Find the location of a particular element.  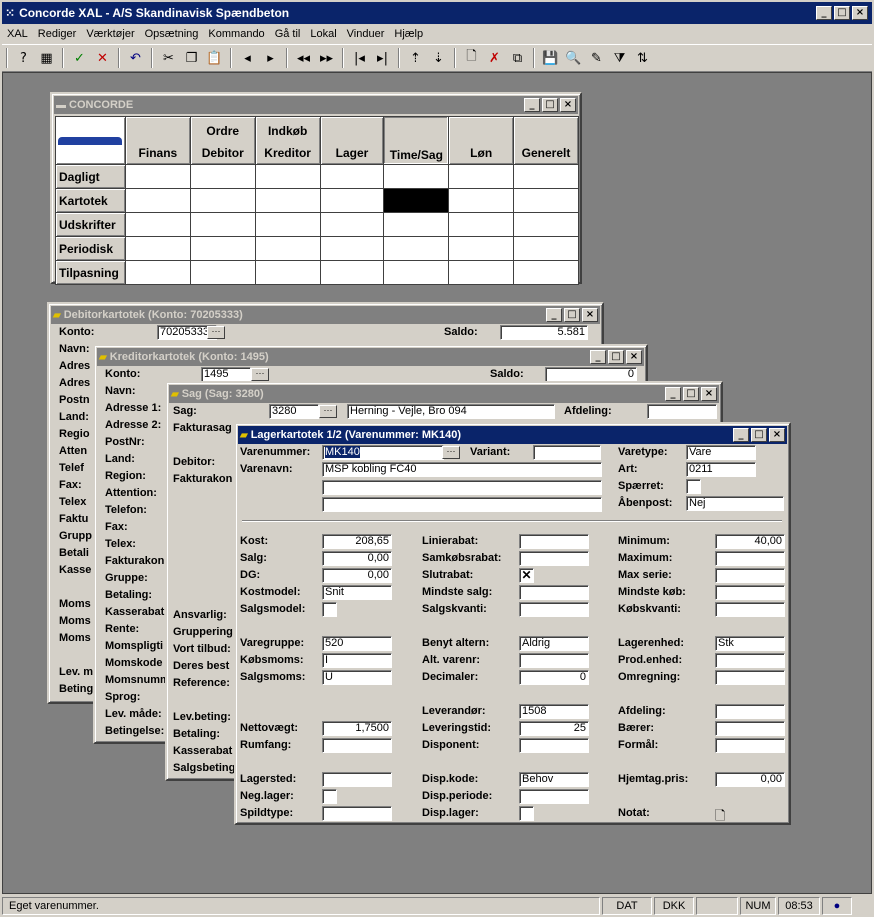

sag-lookup-button: ··· is located at coordinates (328, 411).